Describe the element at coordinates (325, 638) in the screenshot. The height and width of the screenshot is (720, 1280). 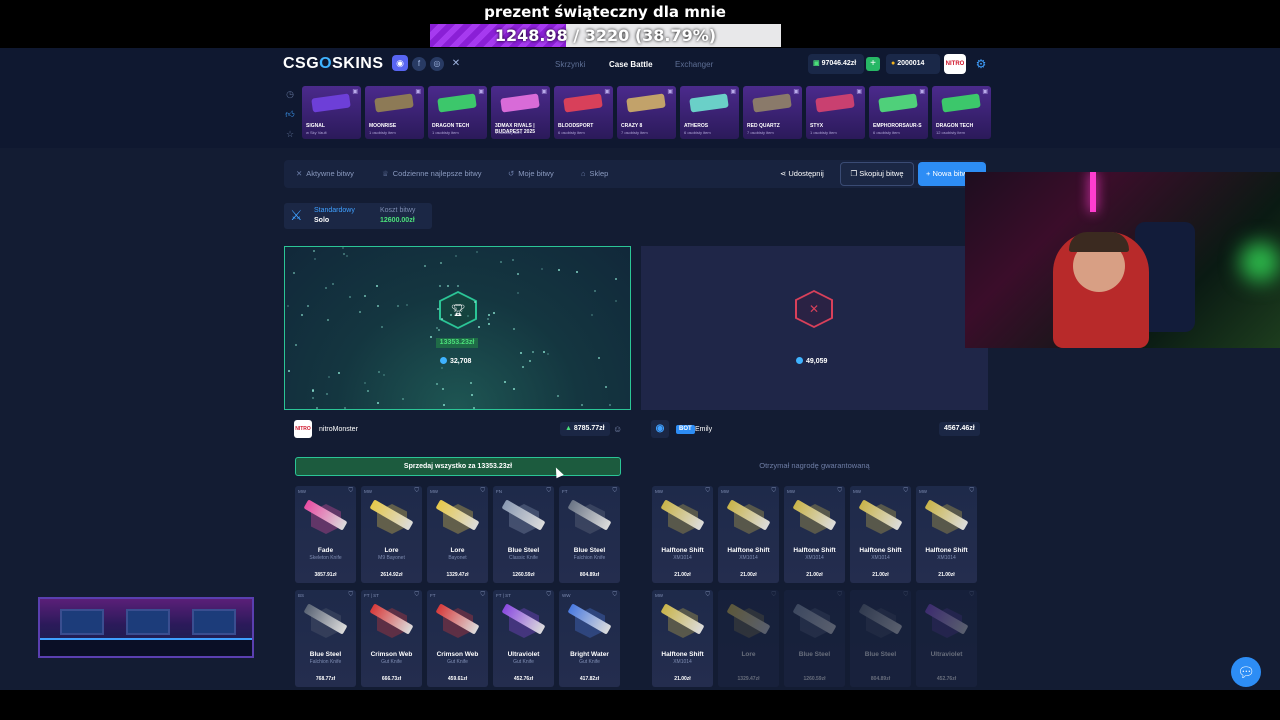
I see `item-card: BS ⛉ Blue Steel Falchion Knife 768.77zł` at that location.